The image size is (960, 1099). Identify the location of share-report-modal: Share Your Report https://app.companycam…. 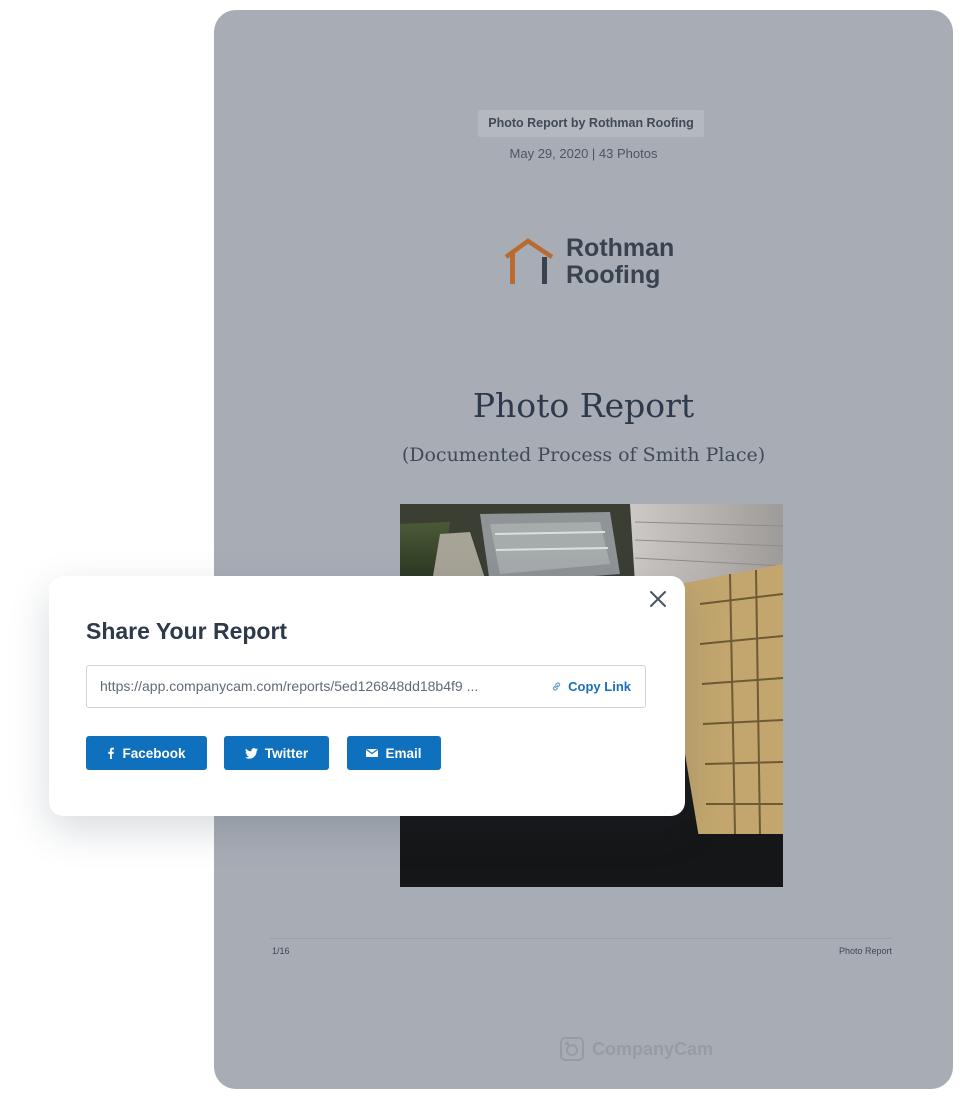
(367, 696).